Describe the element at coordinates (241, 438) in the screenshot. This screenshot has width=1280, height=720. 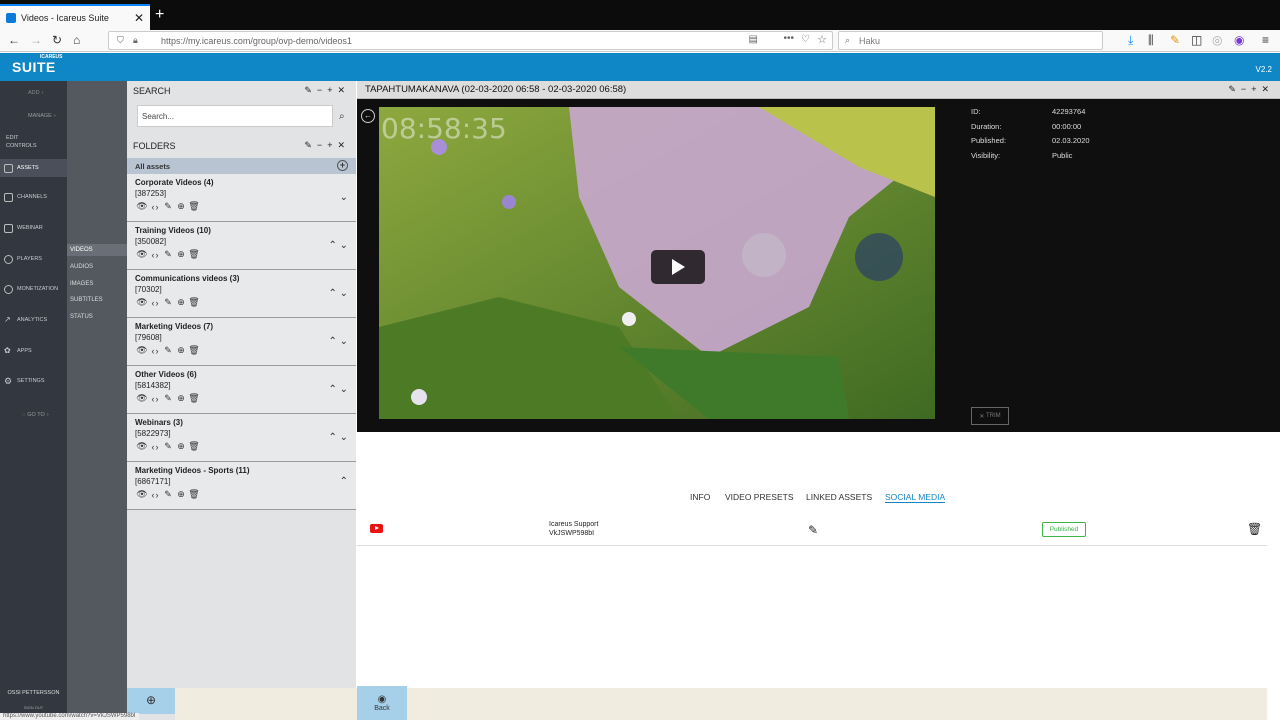
I see `folder-item: Webinars (3) [5822973] 👁︎ ‹› ✎ ⊕ 🗑︎ ⌃ ⌄` at that location.